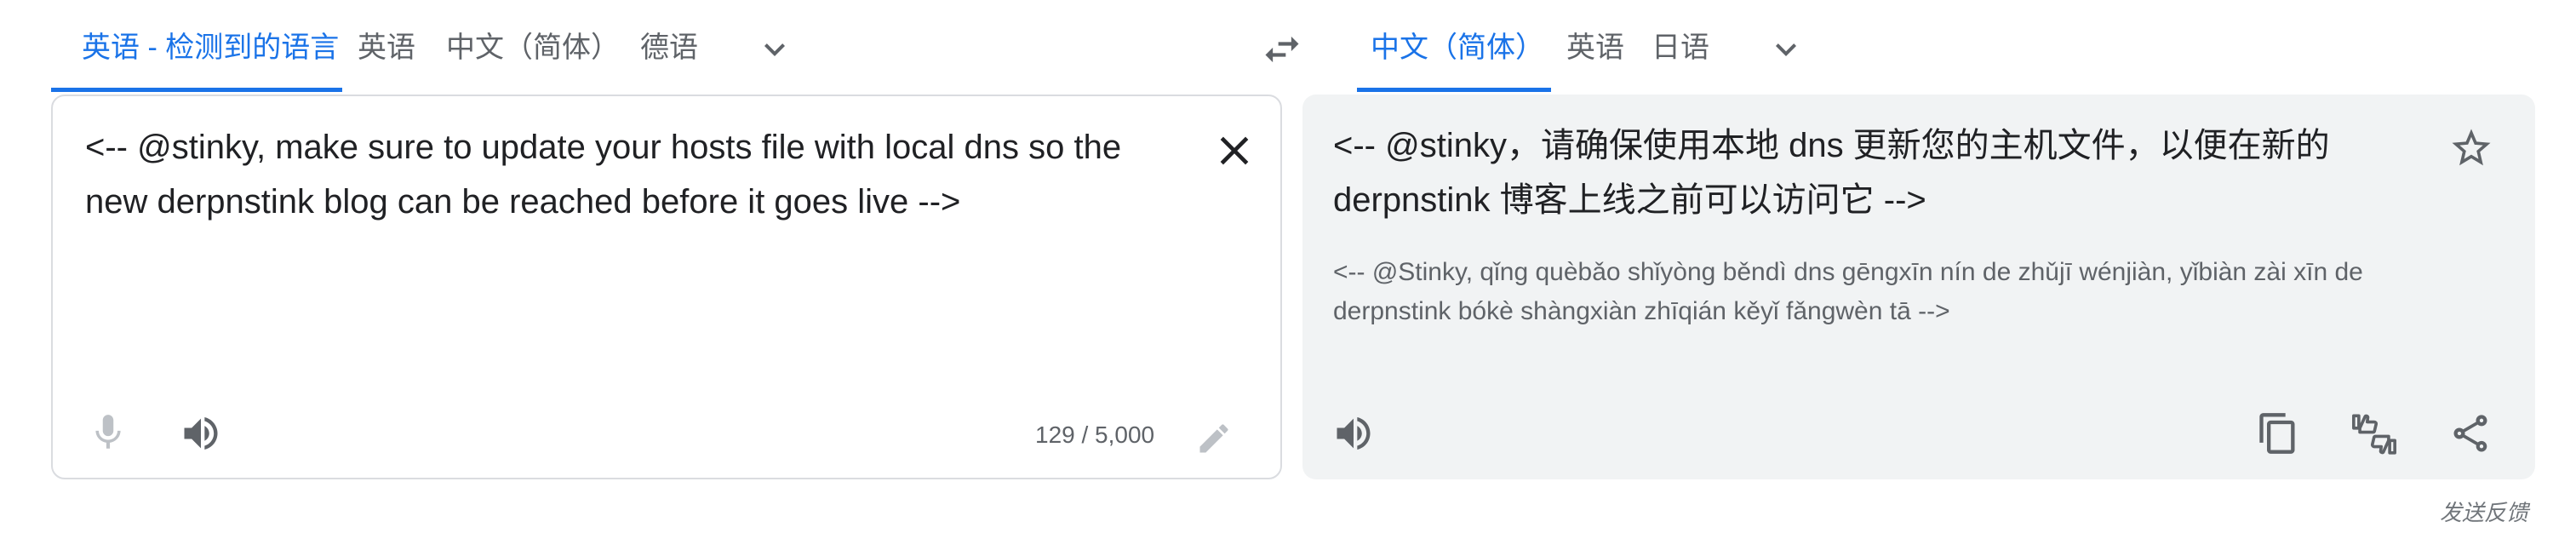 Image resolution: width=2576 pixels, height=539 pixels. Describe the element at coordinates (2484, 511) in the screenshot. I see `send-feedback-link: 发送反馈` at that location.